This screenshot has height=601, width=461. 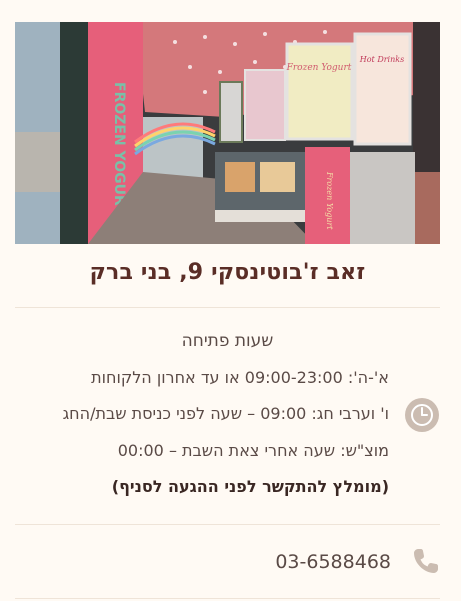 I want to click on store-title: זאב ז'בוטינסקי 9, בני ברק, so click(x=227, y=272).